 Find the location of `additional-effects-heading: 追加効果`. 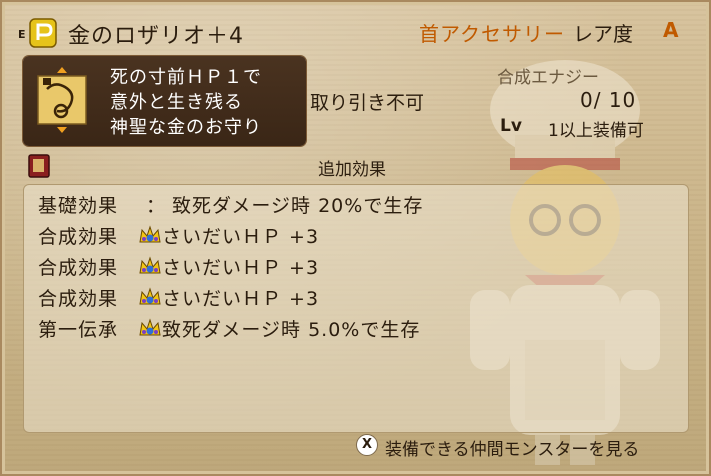

additional-effects-heading: 追加効果 is located at coordinates (352, 170).